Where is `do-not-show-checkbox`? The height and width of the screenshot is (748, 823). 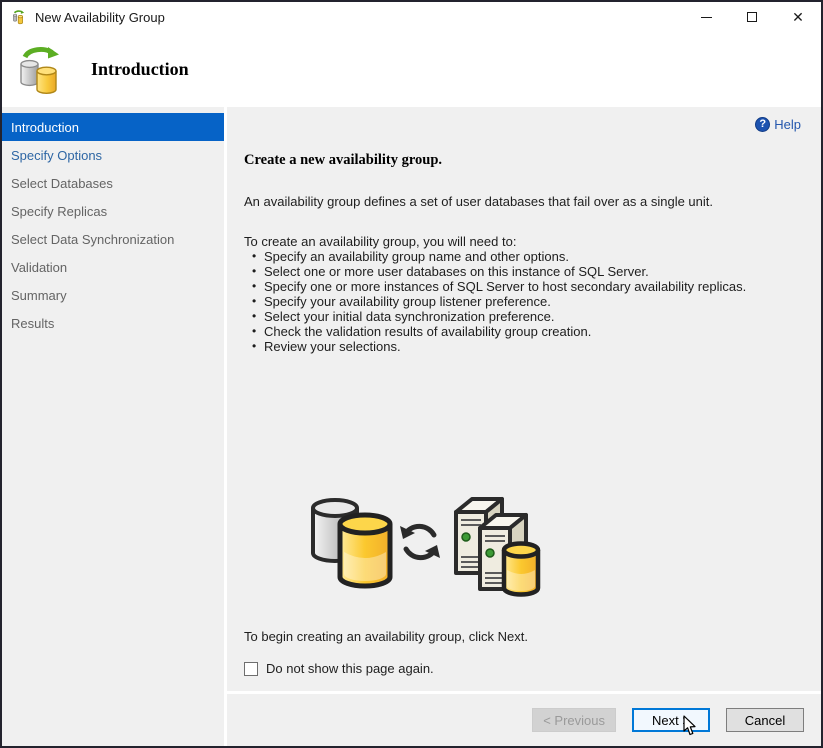 do-not-show-checkbox is located at coordinates (251, 668).